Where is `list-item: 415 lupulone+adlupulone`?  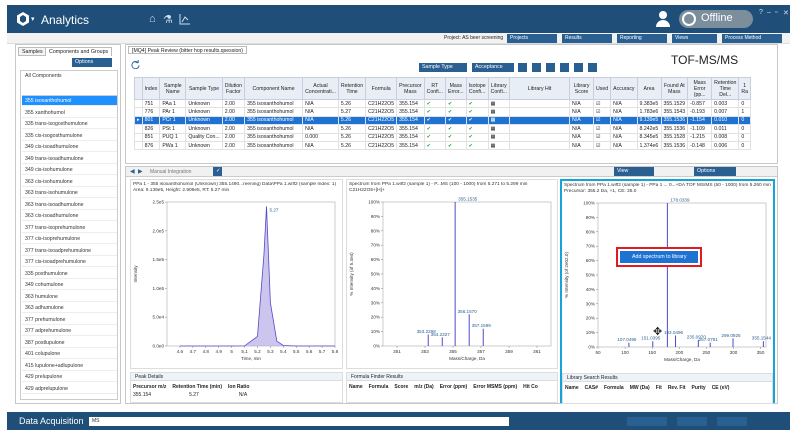
list-item: 415 lupulone+adlupulone is located at coordinates (69, 366).